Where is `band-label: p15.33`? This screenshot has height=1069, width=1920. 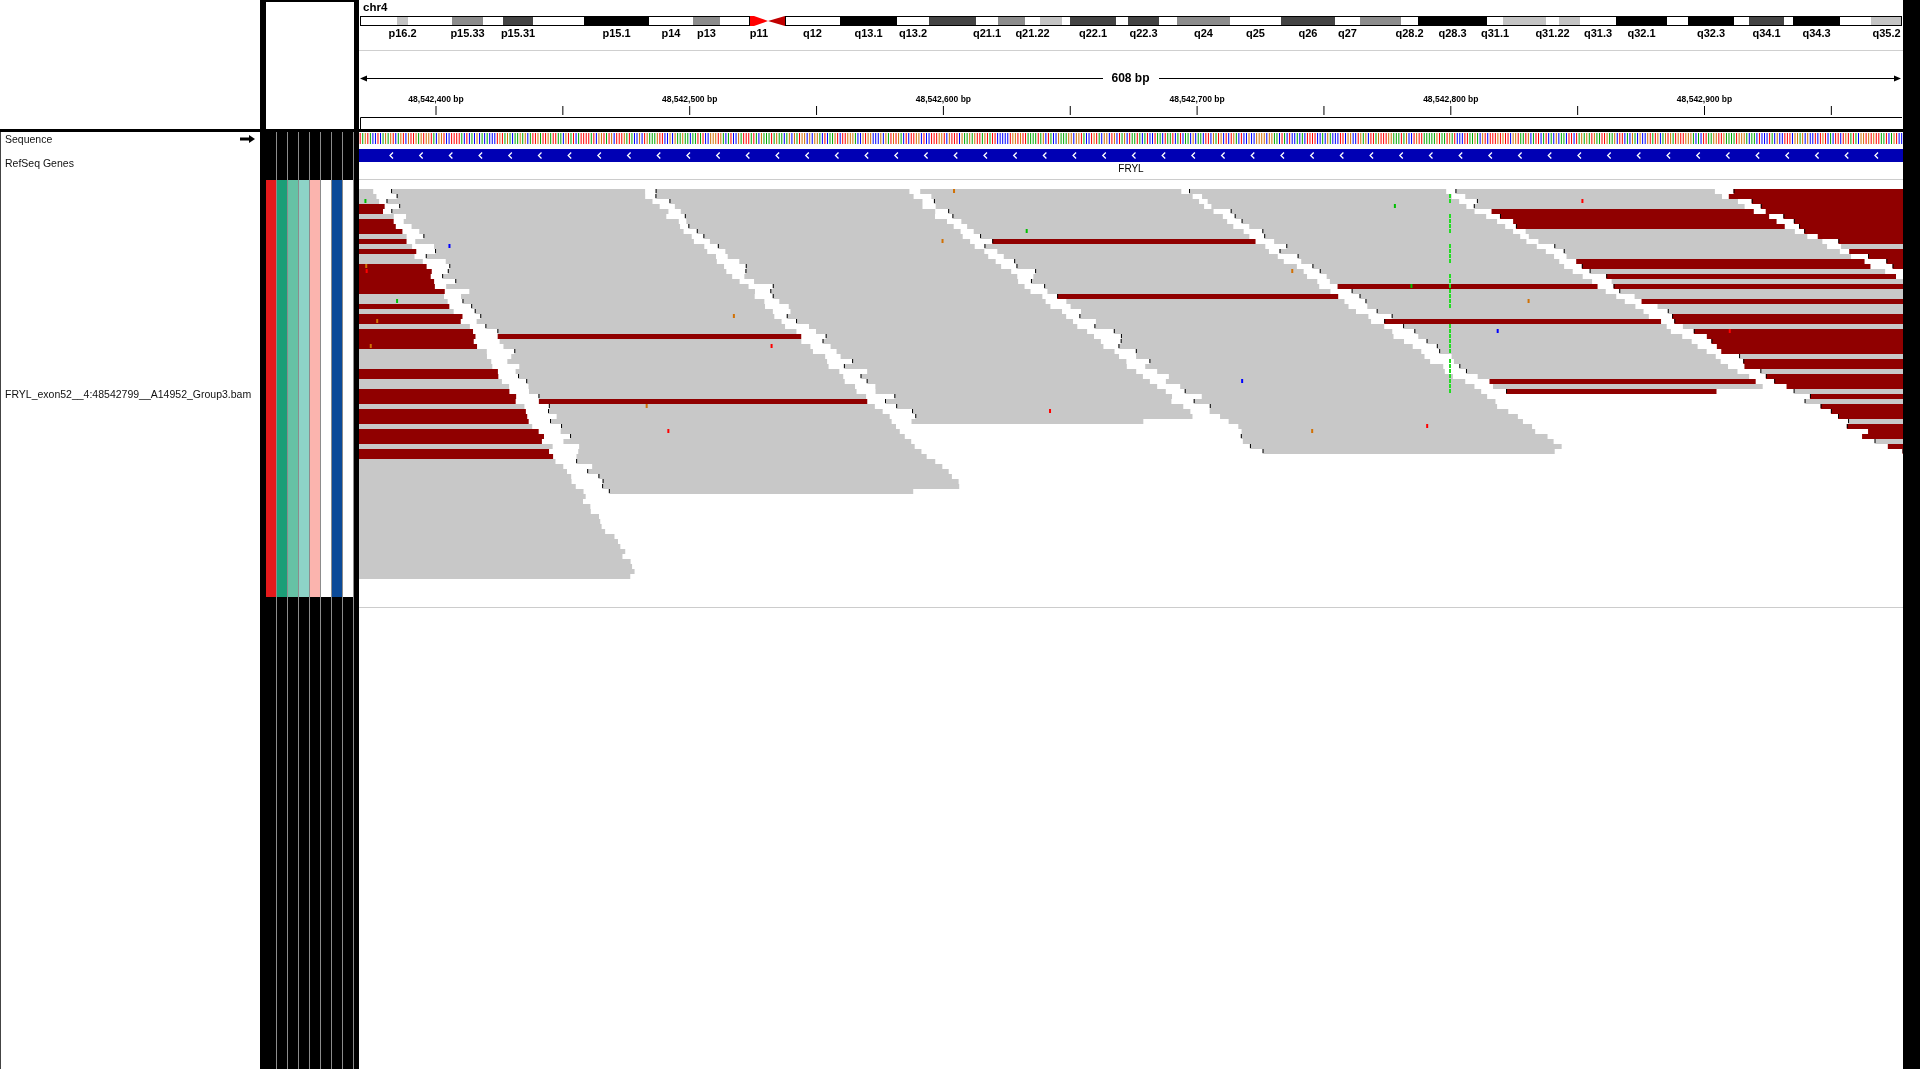 band-label: p15.33 is located at coordinates (467, 33).